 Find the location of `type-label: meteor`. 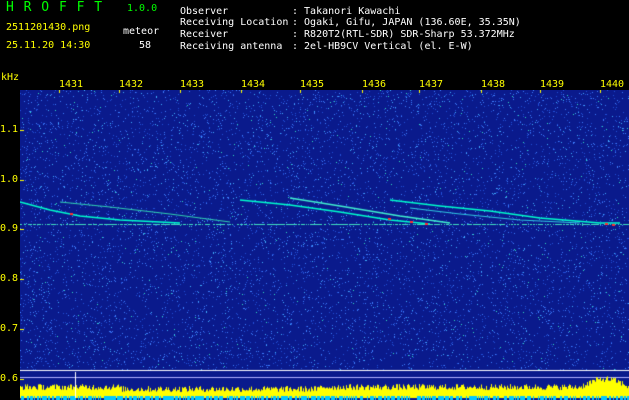

type-label: meteor is located at coordinates (141, 31).